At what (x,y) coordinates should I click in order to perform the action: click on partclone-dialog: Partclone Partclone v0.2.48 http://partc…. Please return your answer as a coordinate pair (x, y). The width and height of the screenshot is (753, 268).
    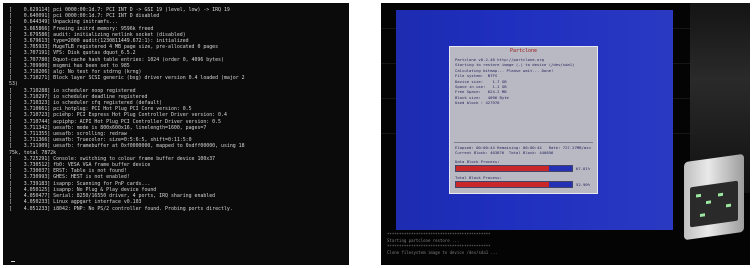
    Looking at the image, I should click on (523, 120).